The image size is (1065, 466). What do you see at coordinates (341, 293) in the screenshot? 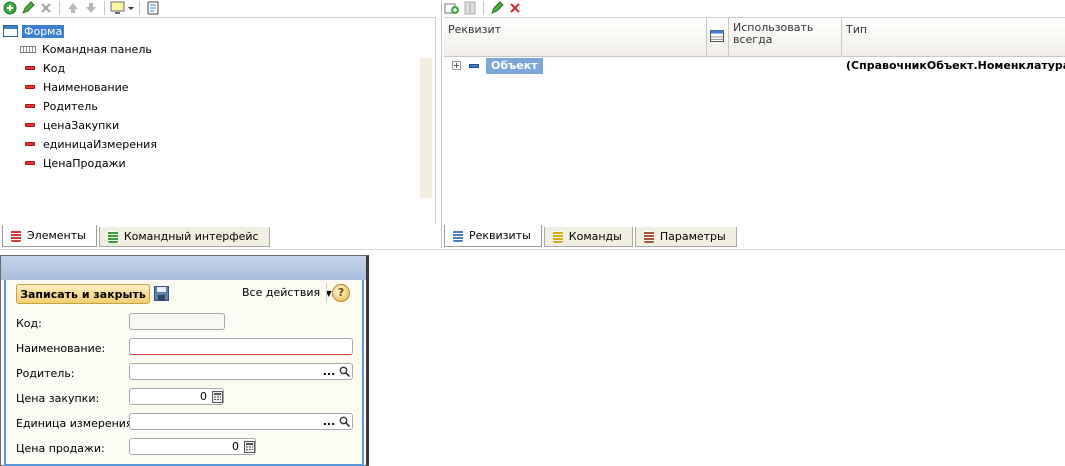
I see `help-icon: ?` at bounding box center [341, 293].